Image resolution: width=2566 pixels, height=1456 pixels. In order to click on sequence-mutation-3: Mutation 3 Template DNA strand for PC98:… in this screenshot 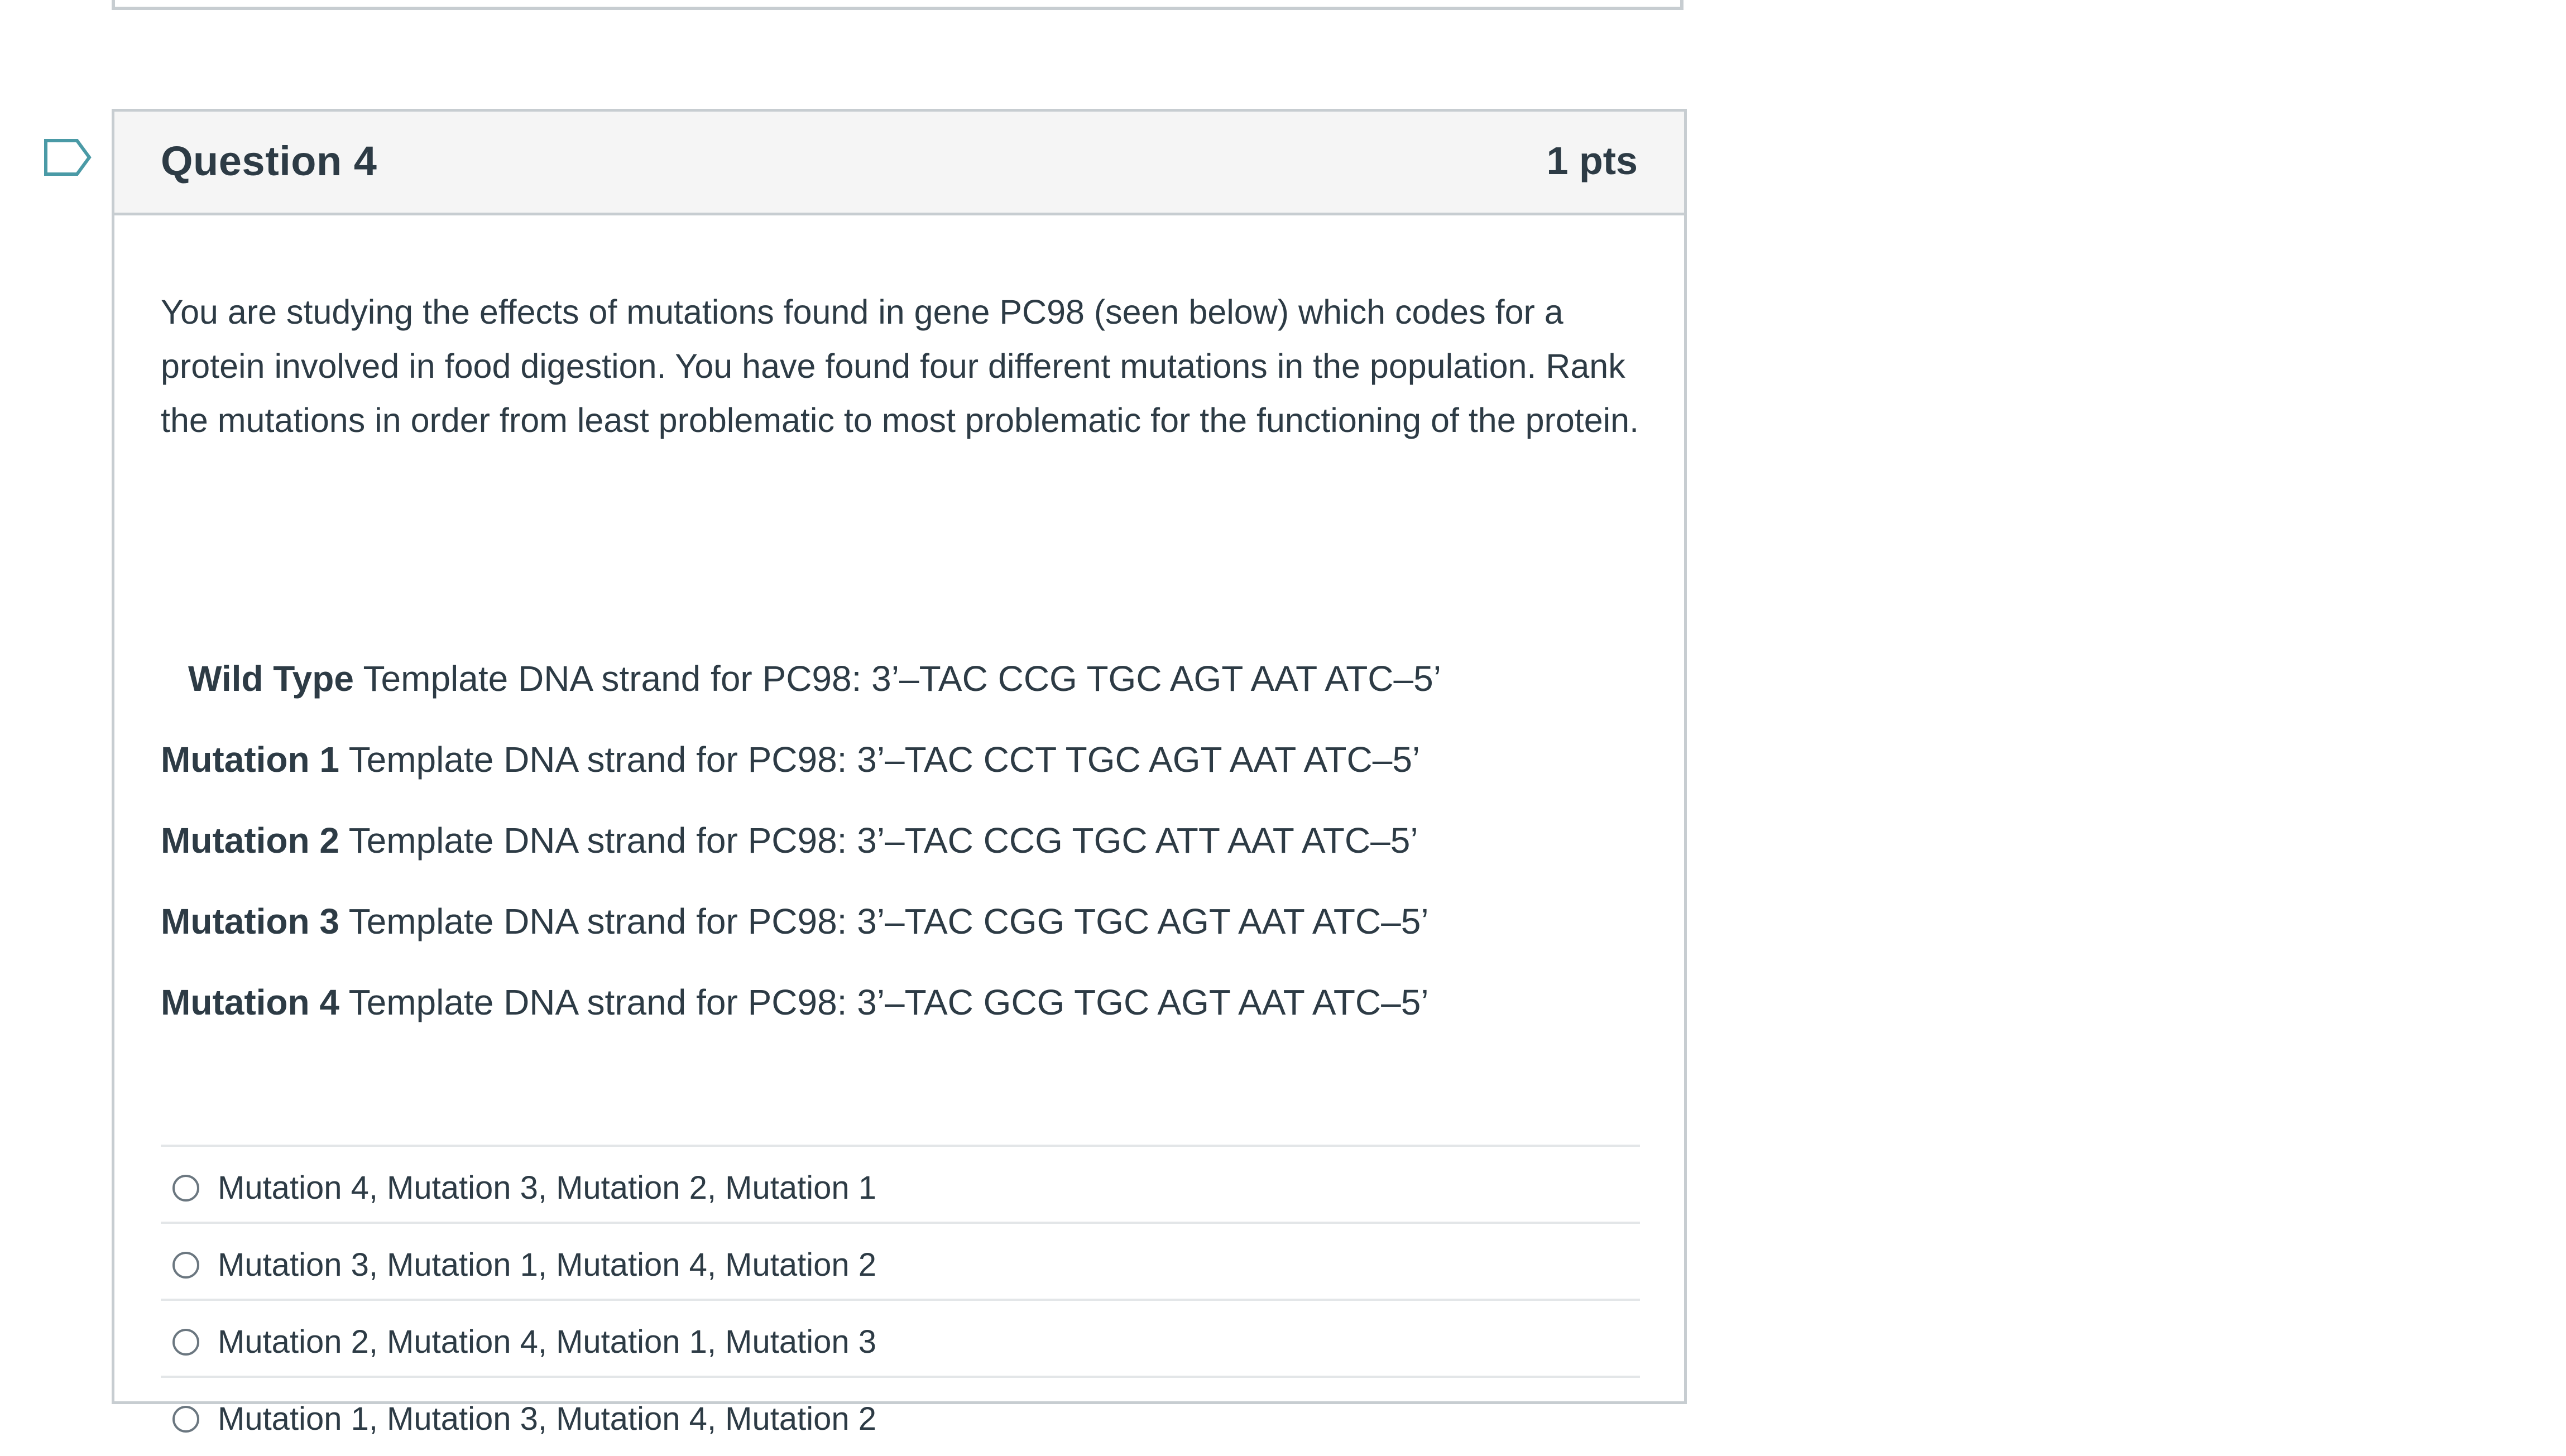, I will do `click(795, 921)`.